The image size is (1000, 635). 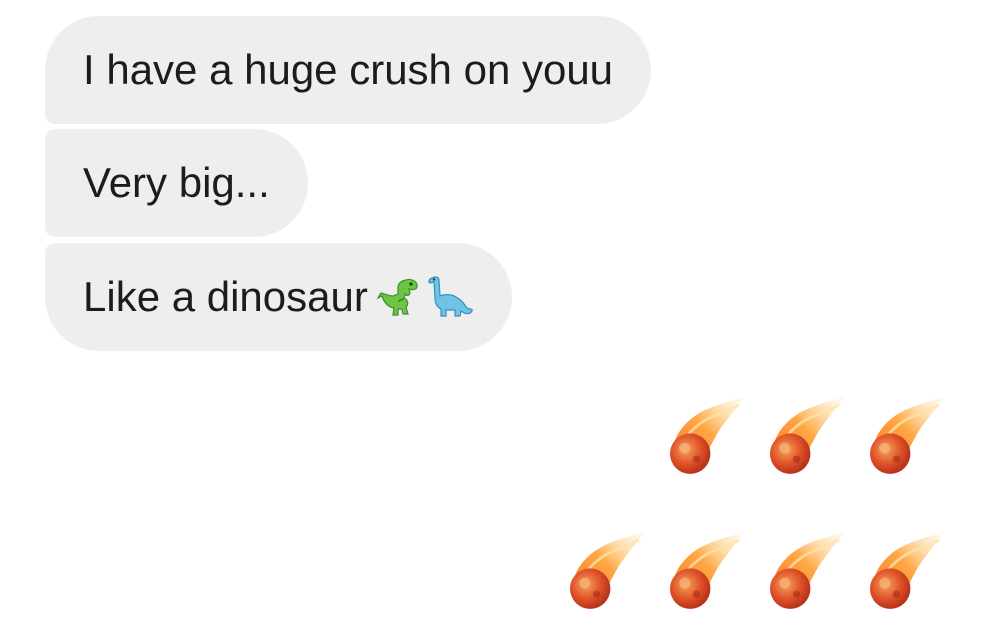 What do you see at coordinates (397, 297) in the screenshot?
I see `t-rex-icon` at bounding box center [397, 297].